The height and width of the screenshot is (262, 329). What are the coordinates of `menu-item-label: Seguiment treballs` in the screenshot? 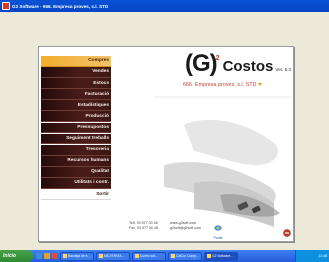 It's located at (87, 139).